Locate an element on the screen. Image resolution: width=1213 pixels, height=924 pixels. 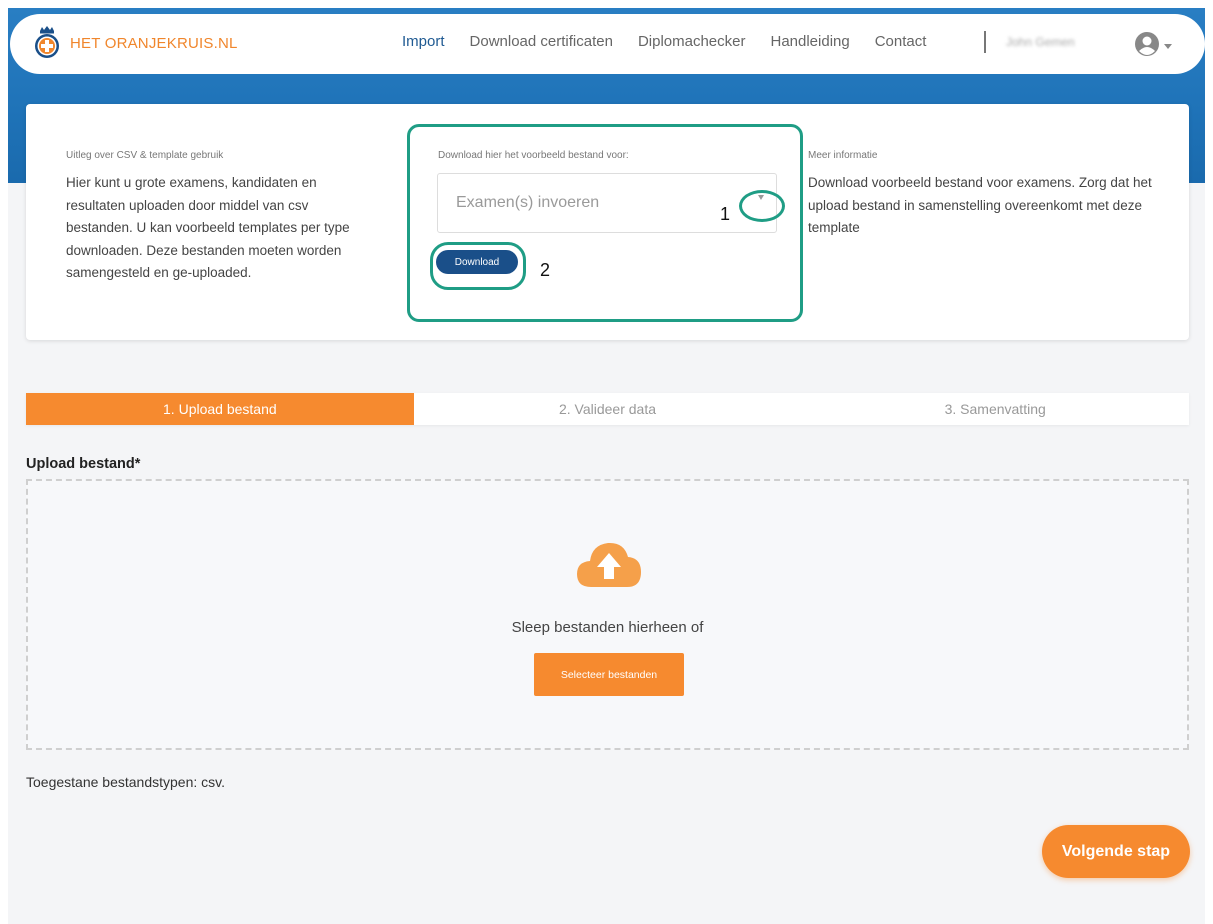
nav-item-download-certificaten: Download certificaten is located at coordinates (541, 41).